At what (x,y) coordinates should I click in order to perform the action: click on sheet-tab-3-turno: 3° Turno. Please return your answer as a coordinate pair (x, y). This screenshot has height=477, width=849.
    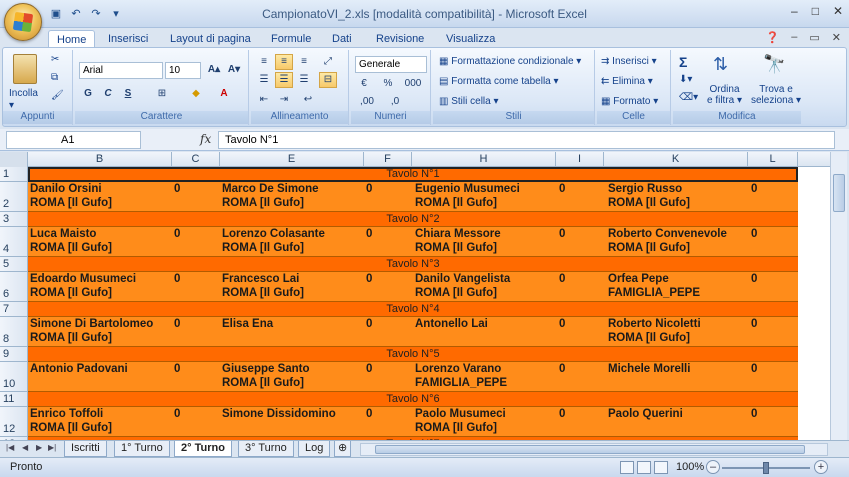
    Looking at the image, I should click on (266, 449).